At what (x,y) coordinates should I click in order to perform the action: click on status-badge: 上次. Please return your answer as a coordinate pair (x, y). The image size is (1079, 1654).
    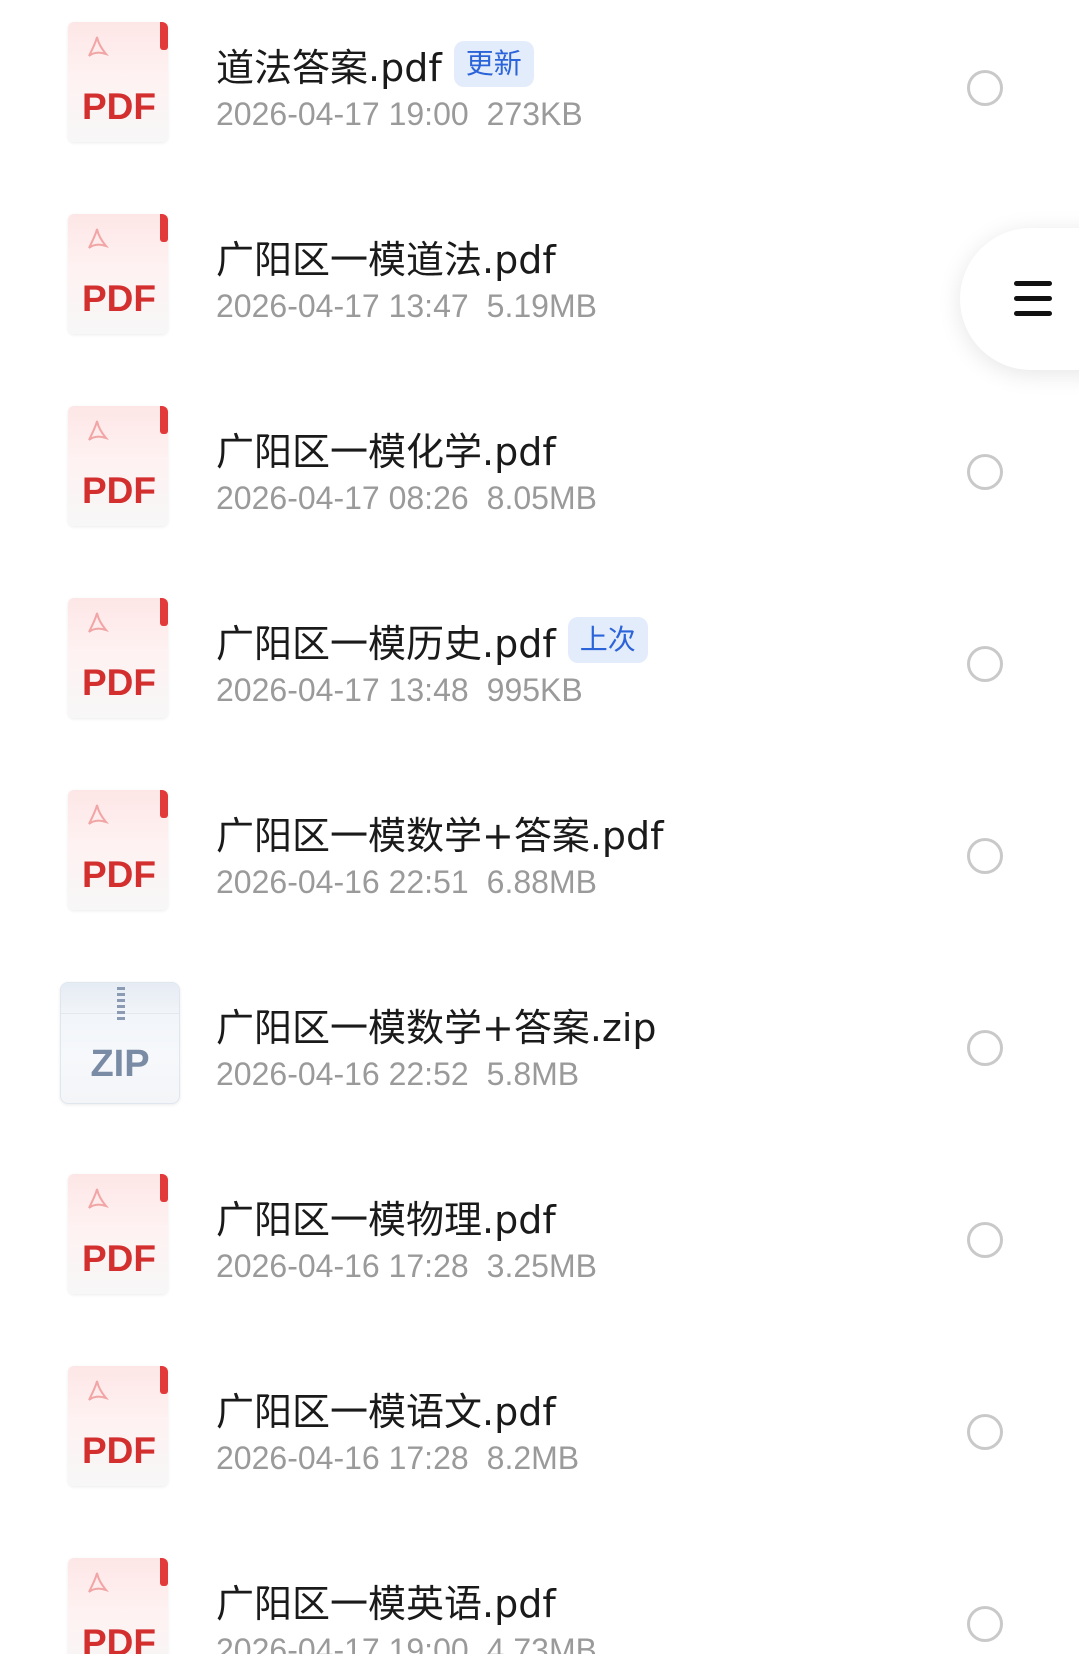
    Looking at the image, I should click on (607, 640).